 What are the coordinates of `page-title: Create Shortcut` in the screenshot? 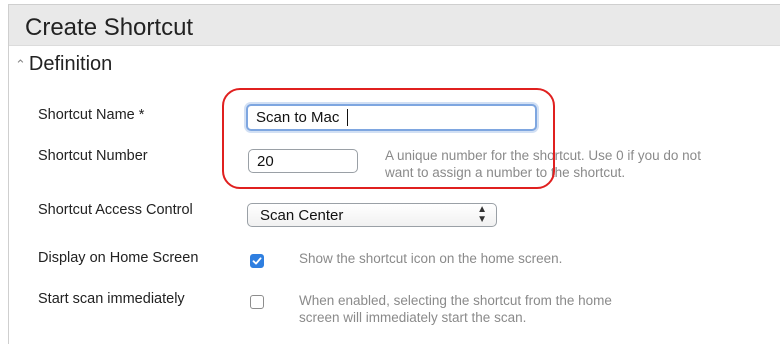 It's located at (109, 27).